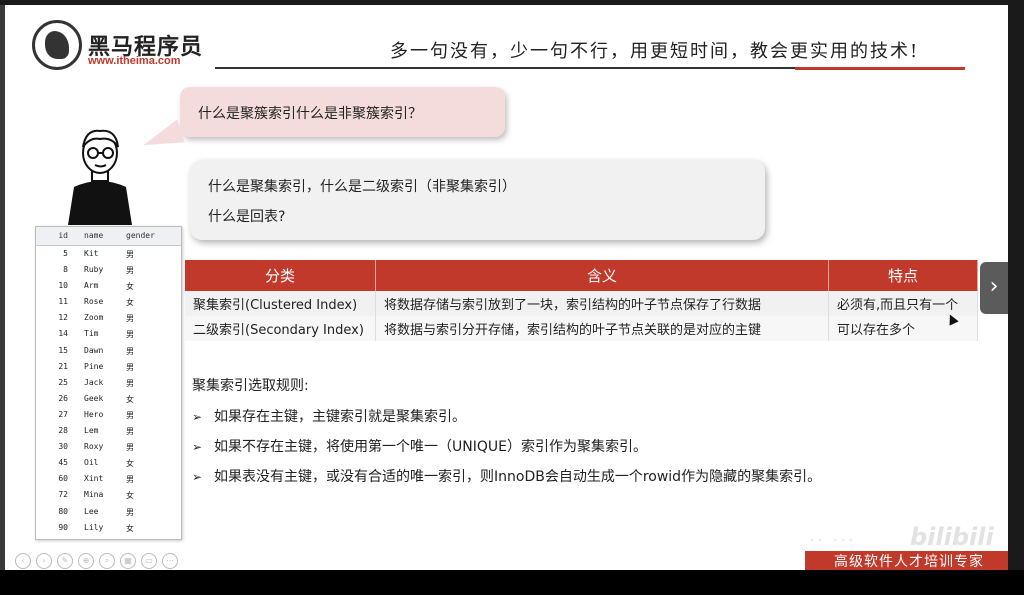 This screenshot has width=1024, height=595. I want to click on prev-slide-icon: ‹, so click(23, 561).